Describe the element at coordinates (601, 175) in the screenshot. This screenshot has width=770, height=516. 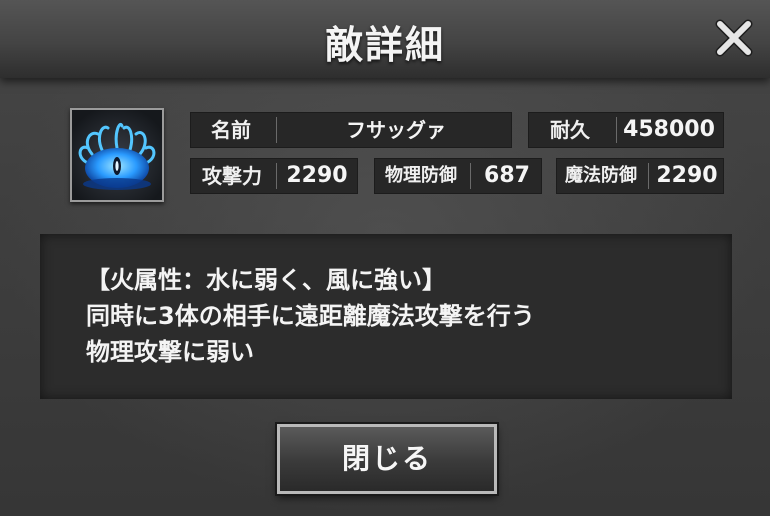
I see `mag-def-label: 魔法防御` at that location.